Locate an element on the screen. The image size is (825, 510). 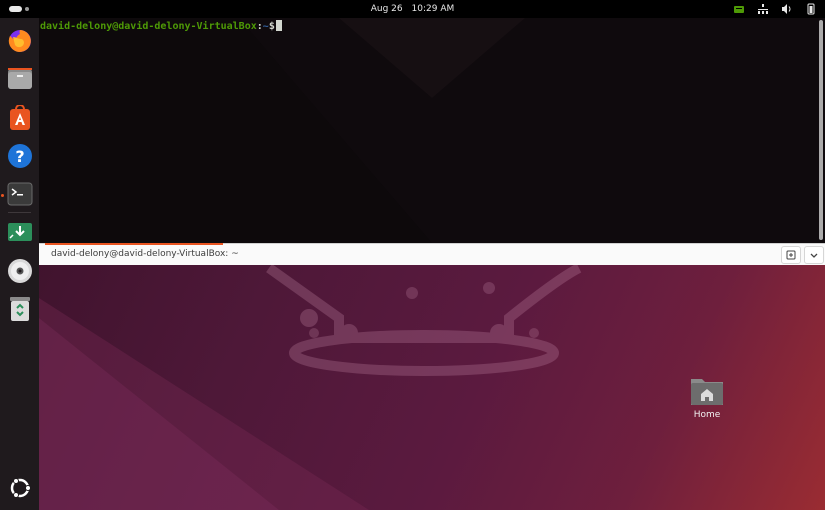
terminal-header-bar: david-delony@david-delony-VirtualBox: ~ is located at coordinates (432, 254).